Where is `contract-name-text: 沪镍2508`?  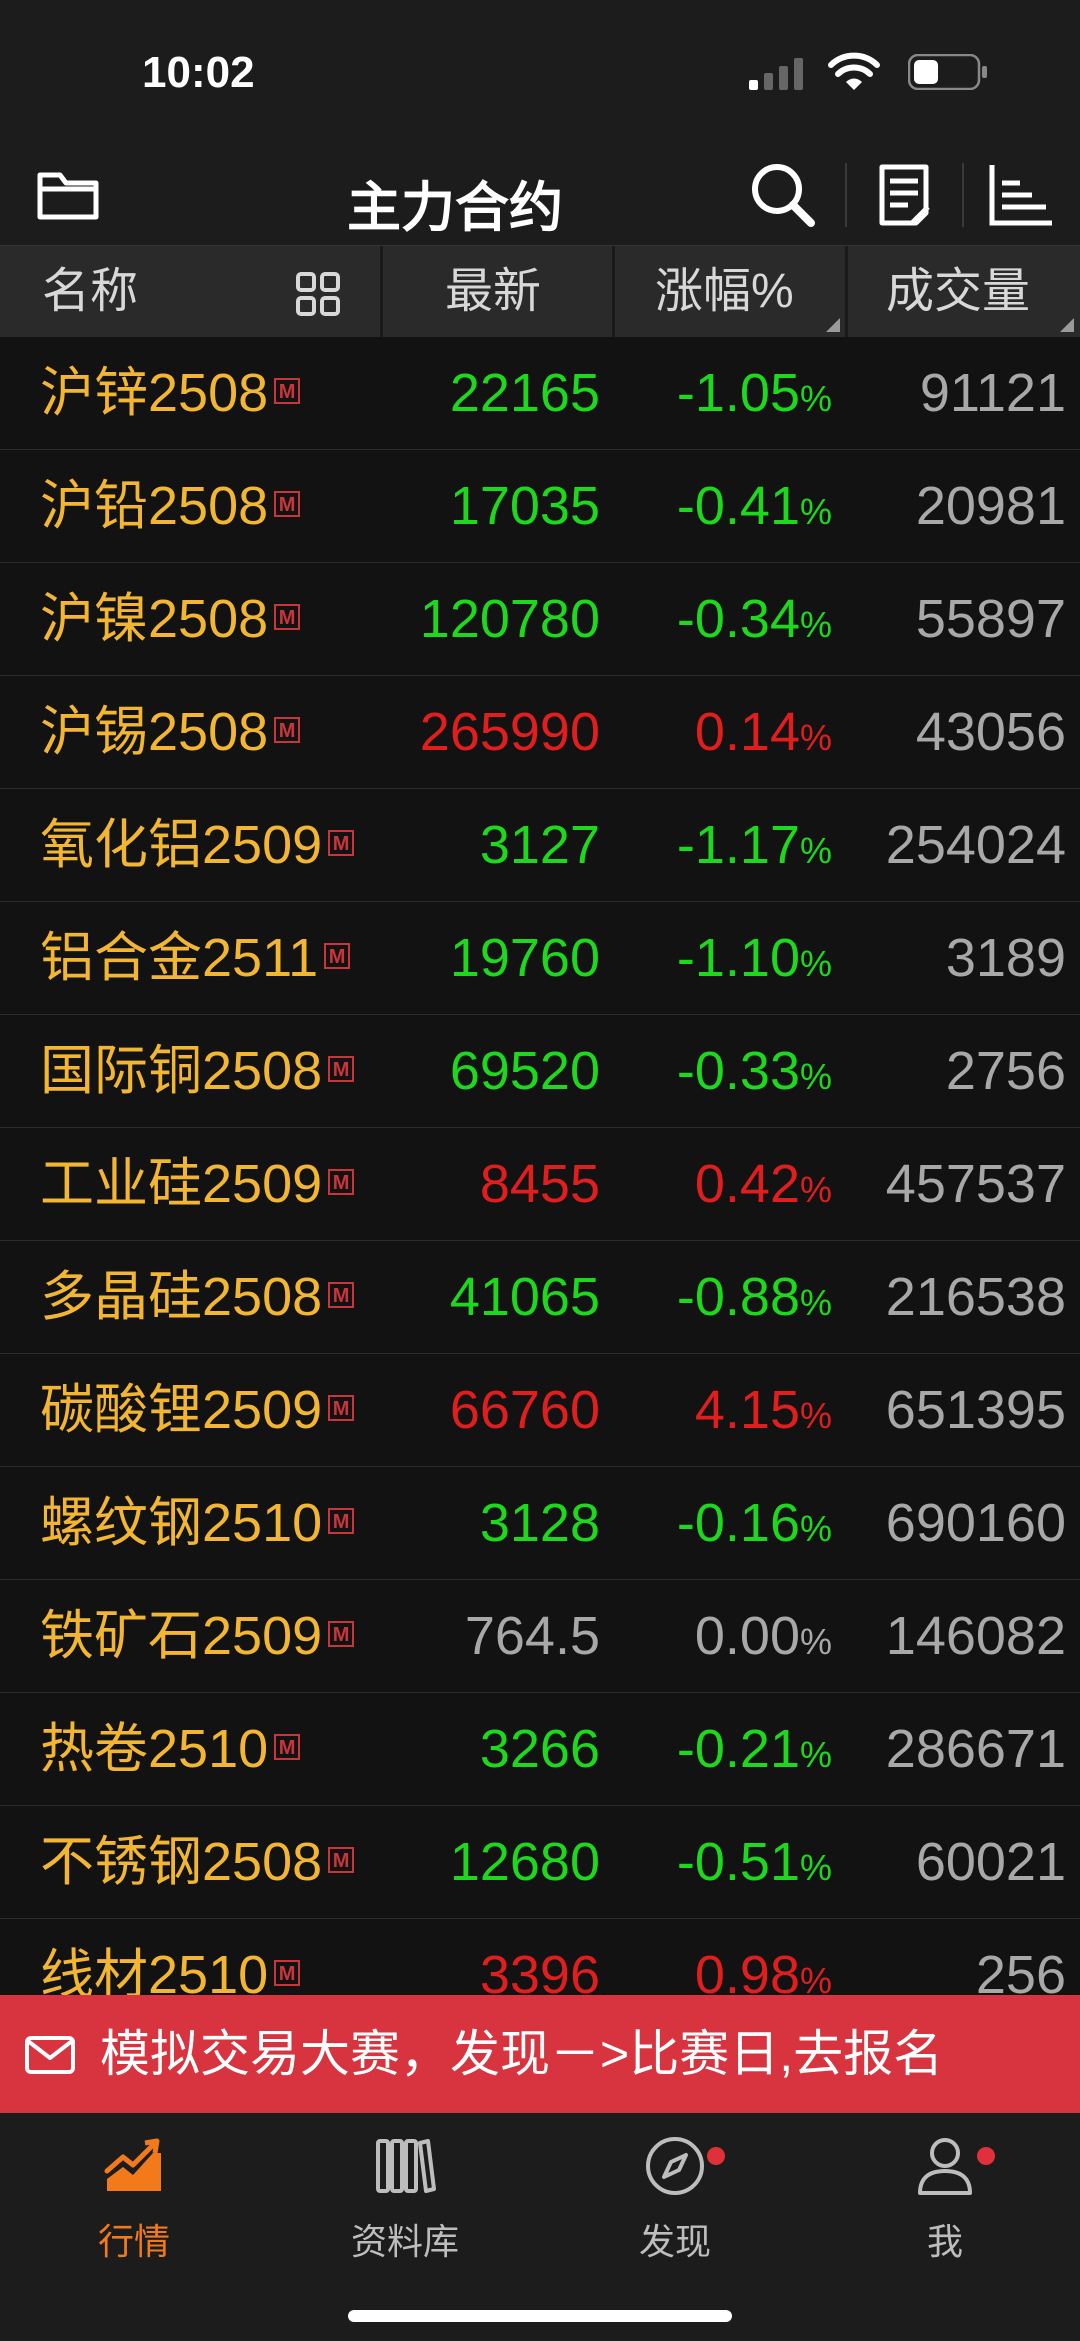
contract-name-text: 沪镍2508 is located at coordinates (154, 619).